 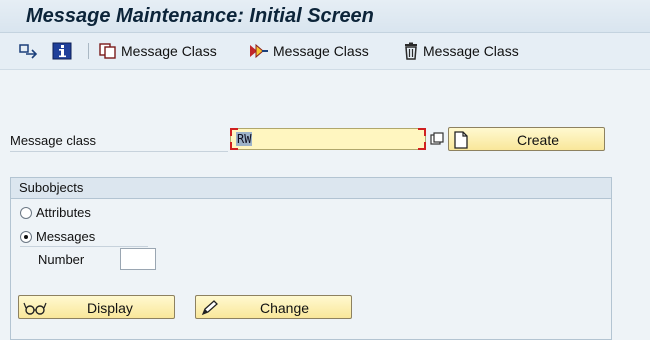 I want to click on value-help-icon, so click(x=437, y=141).